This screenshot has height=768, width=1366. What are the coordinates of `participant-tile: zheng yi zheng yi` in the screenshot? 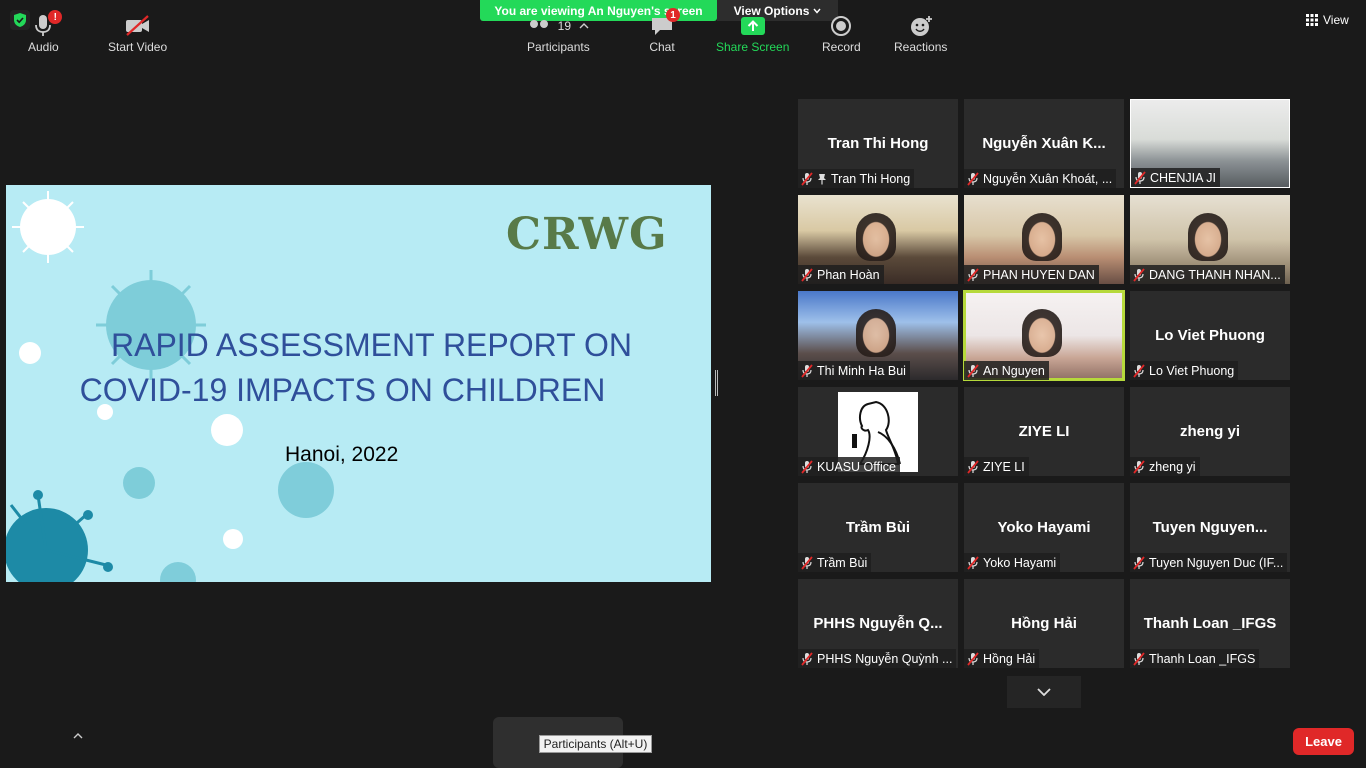 It's located at (1210, 431).